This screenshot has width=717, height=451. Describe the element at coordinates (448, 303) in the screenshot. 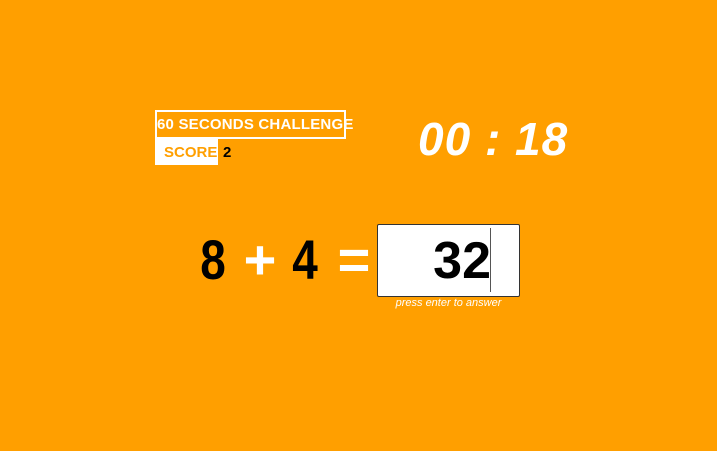

I see `answer-hint: press enter to answer` at that location.